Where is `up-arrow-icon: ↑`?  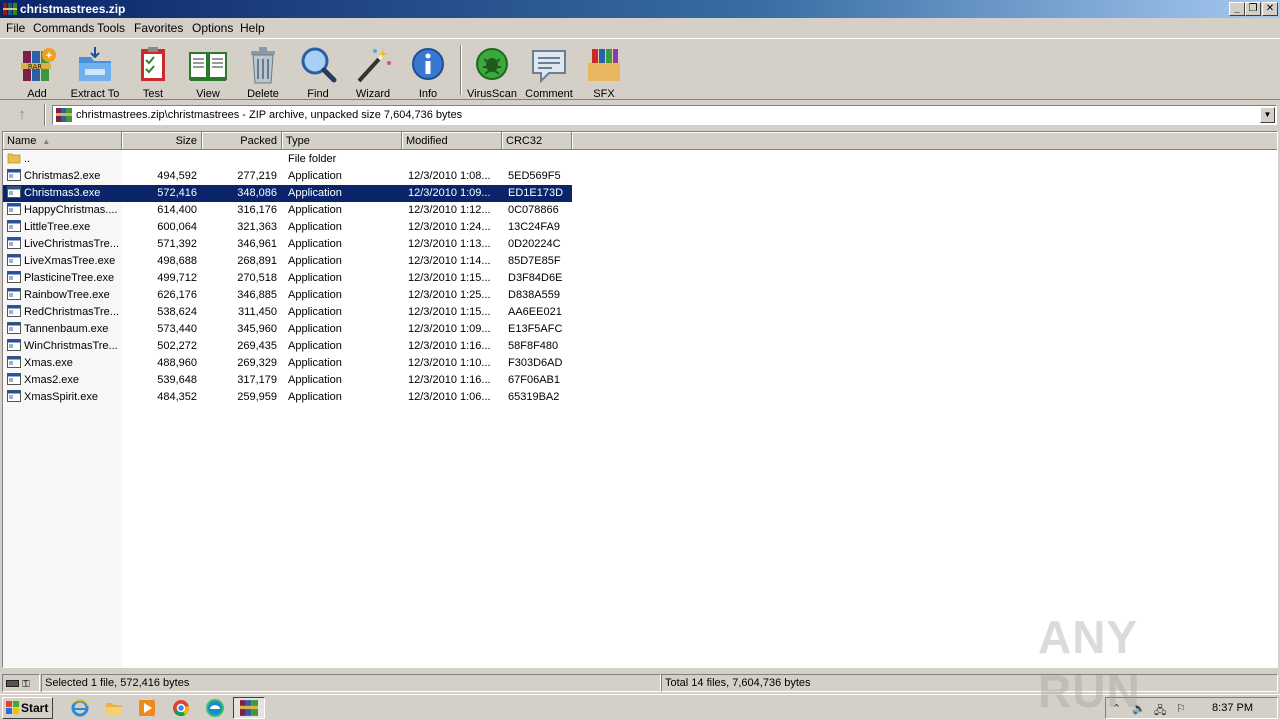 up-arrow-icon: ↑ is located at coordinates (22, 114).